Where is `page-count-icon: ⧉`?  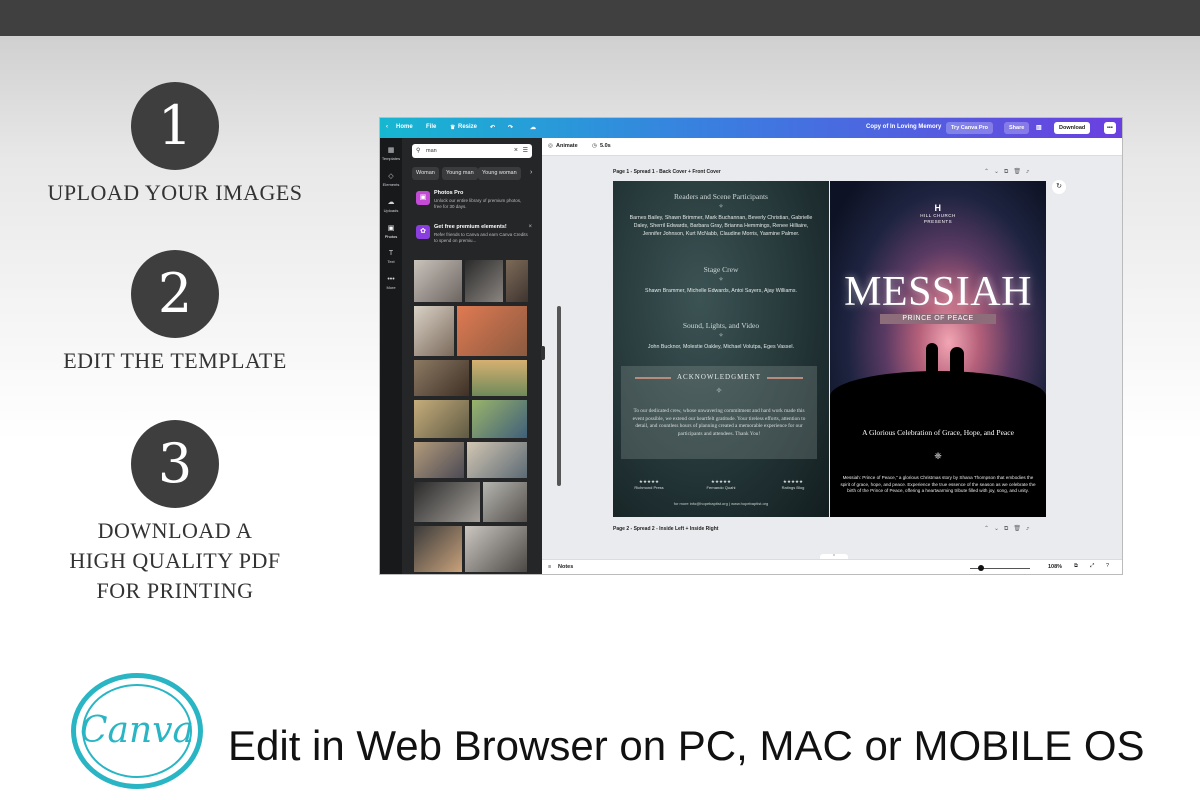 page-count-icon: ⧉ is located at coordinates (1076, 566).